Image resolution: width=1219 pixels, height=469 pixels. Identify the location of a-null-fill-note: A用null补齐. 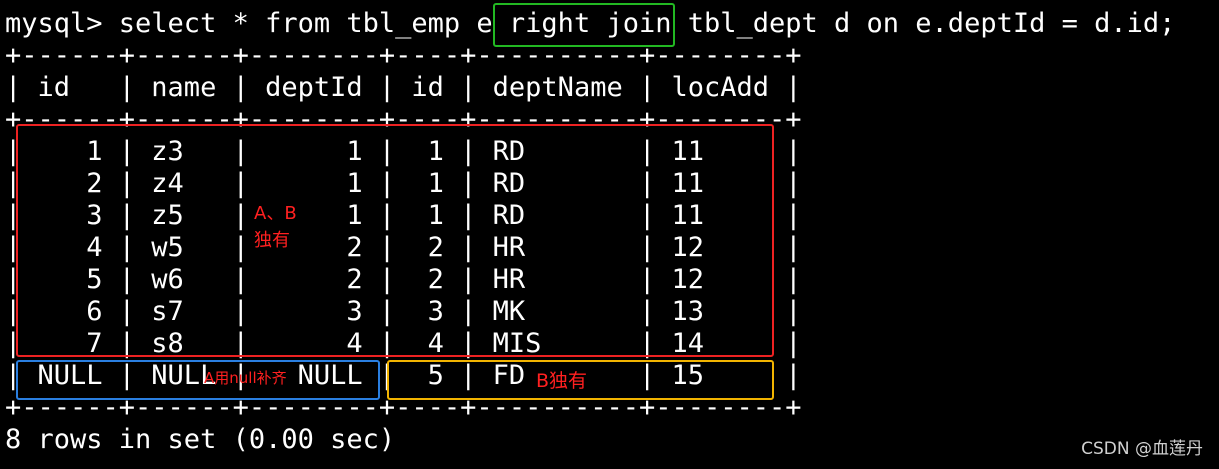
(245, 378).